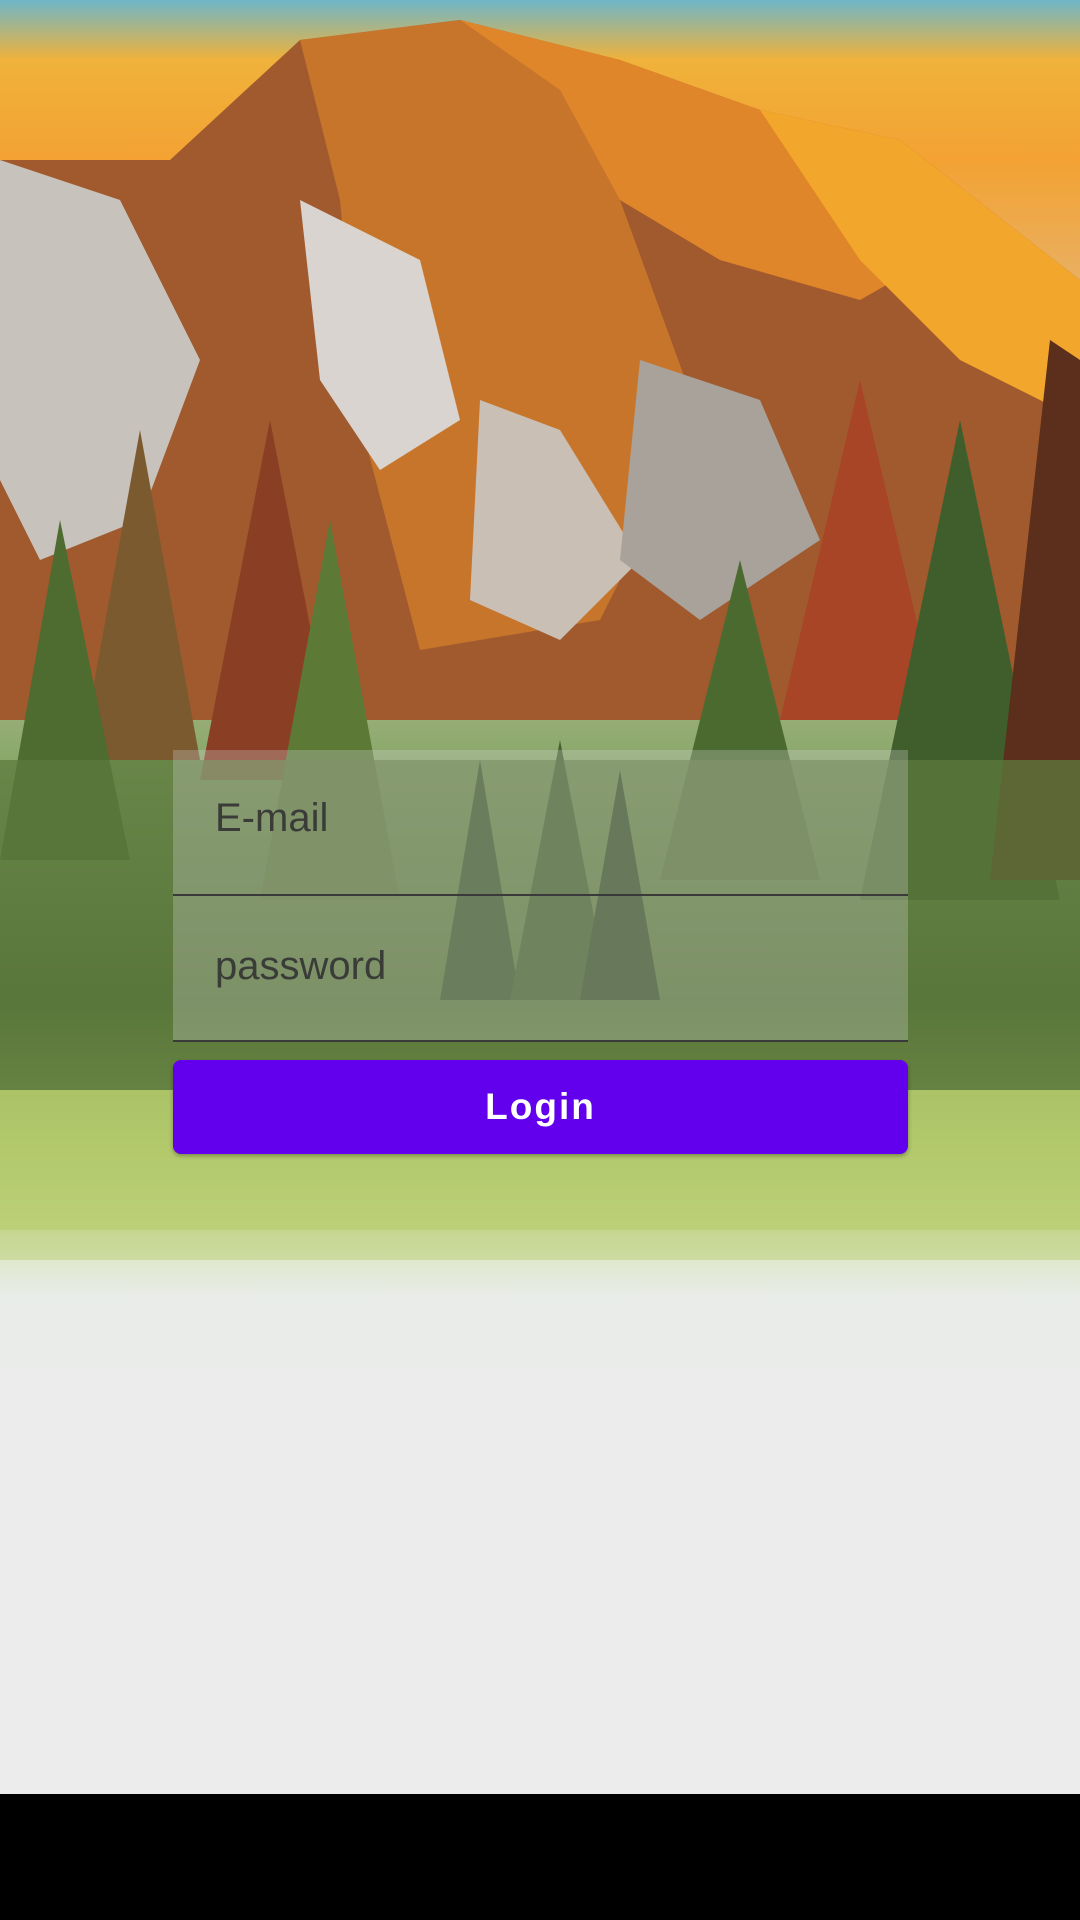  I want to click on email-field-container, so click(540, 823).